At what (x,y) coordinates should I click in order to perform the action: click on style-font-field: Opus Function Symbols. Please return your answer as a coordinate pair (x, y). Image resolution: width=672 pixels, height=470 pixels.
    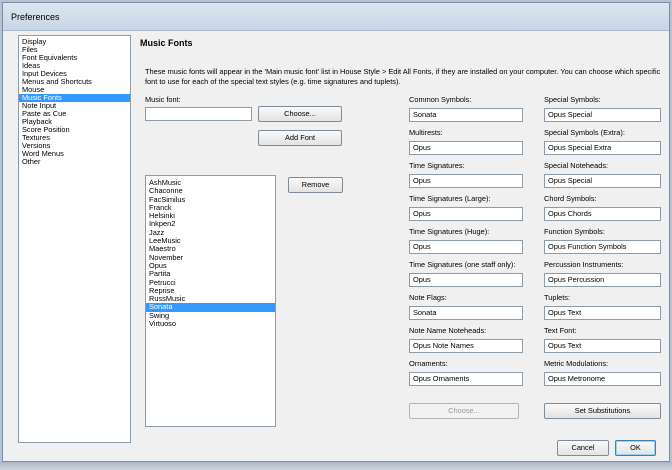
    Looking at the image, I should click on (602, 247).